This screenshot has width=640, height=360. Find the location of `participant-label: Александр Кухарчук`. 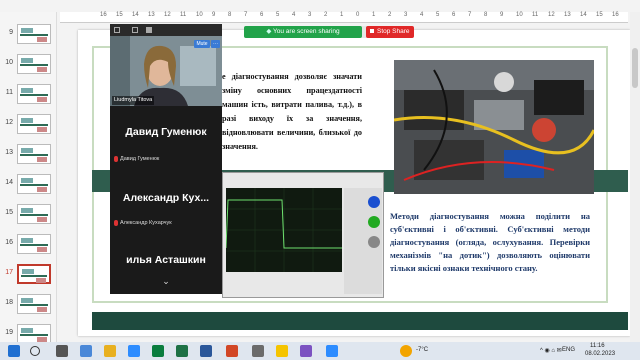

participant-label: Александр Кухарчук is located at coordinates (146, 223).